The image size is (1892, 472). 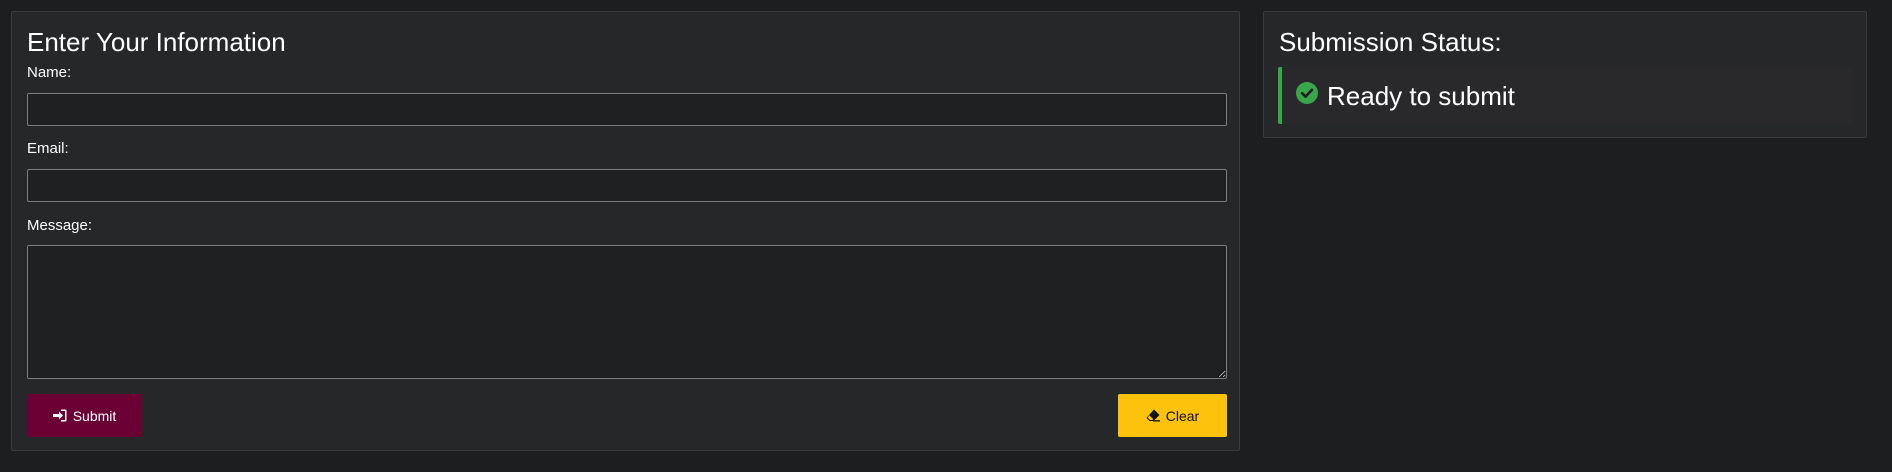 I want to click on name-label: Name:, so click(x=49, y=72).